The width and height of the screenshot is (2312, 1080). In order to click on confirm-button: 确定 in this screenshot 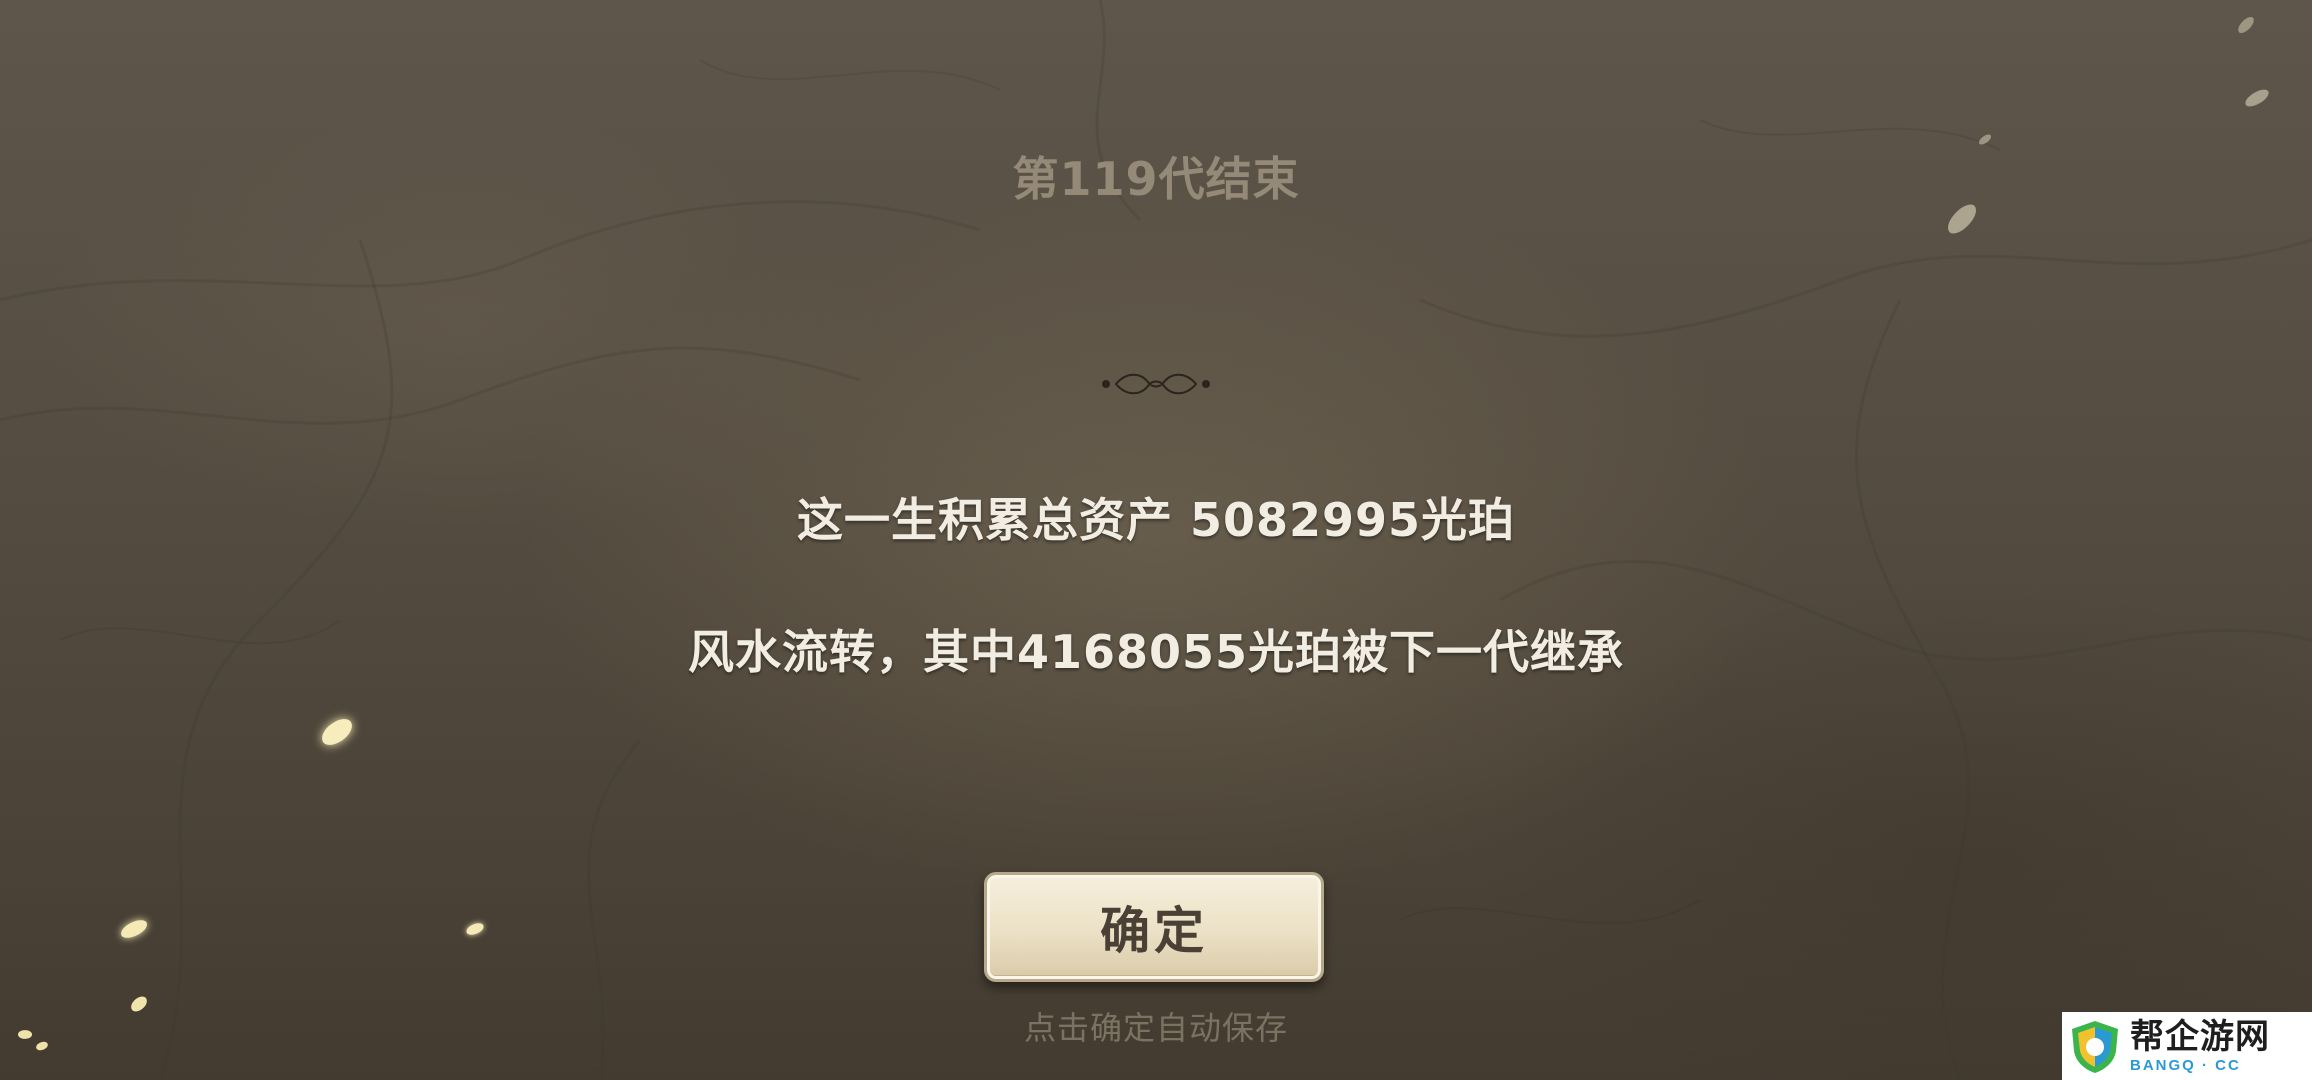, I will do `click(1154, 927)`.